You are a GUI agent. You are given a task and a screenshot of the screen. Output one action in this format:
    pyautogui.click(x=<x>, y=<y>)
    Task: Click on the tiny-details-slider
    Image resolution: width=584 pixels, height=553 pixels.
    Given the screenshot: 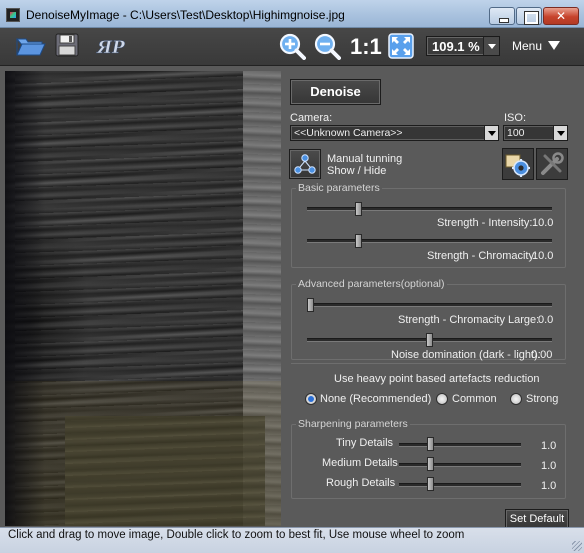 What is the action you would take?
    pyautogui.click(x=460, y=445)
    